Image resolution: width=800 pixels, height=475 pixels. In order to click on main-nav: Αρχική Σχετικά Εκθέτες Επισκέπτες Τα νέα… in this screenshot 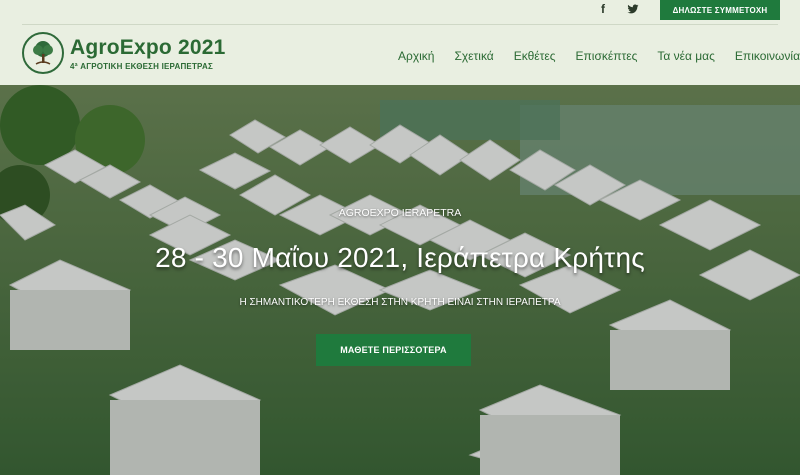, I will do `click(599, 56)`.